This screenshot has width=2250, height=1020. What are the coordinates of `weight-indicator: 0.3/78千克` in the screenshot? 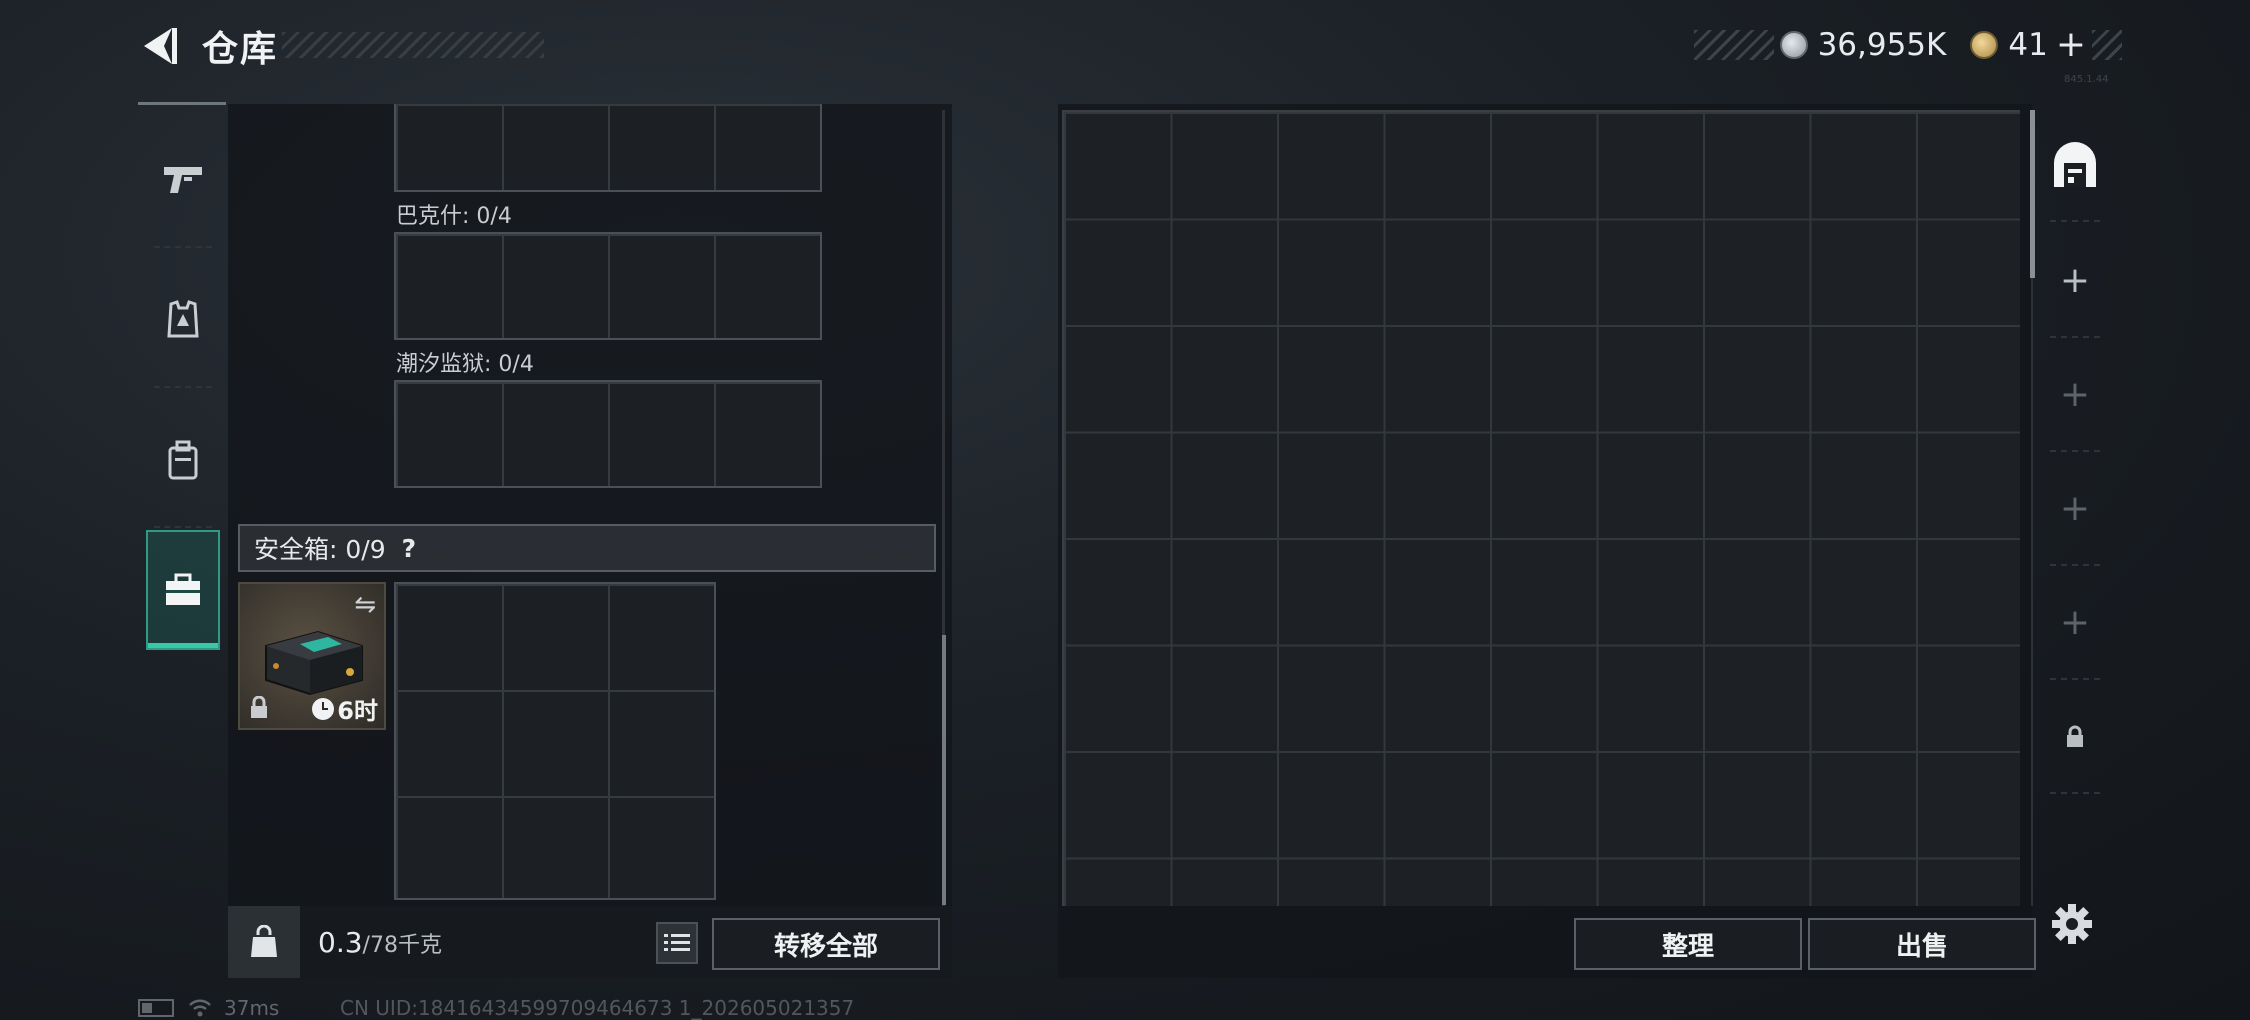 It's located at (380, 942).